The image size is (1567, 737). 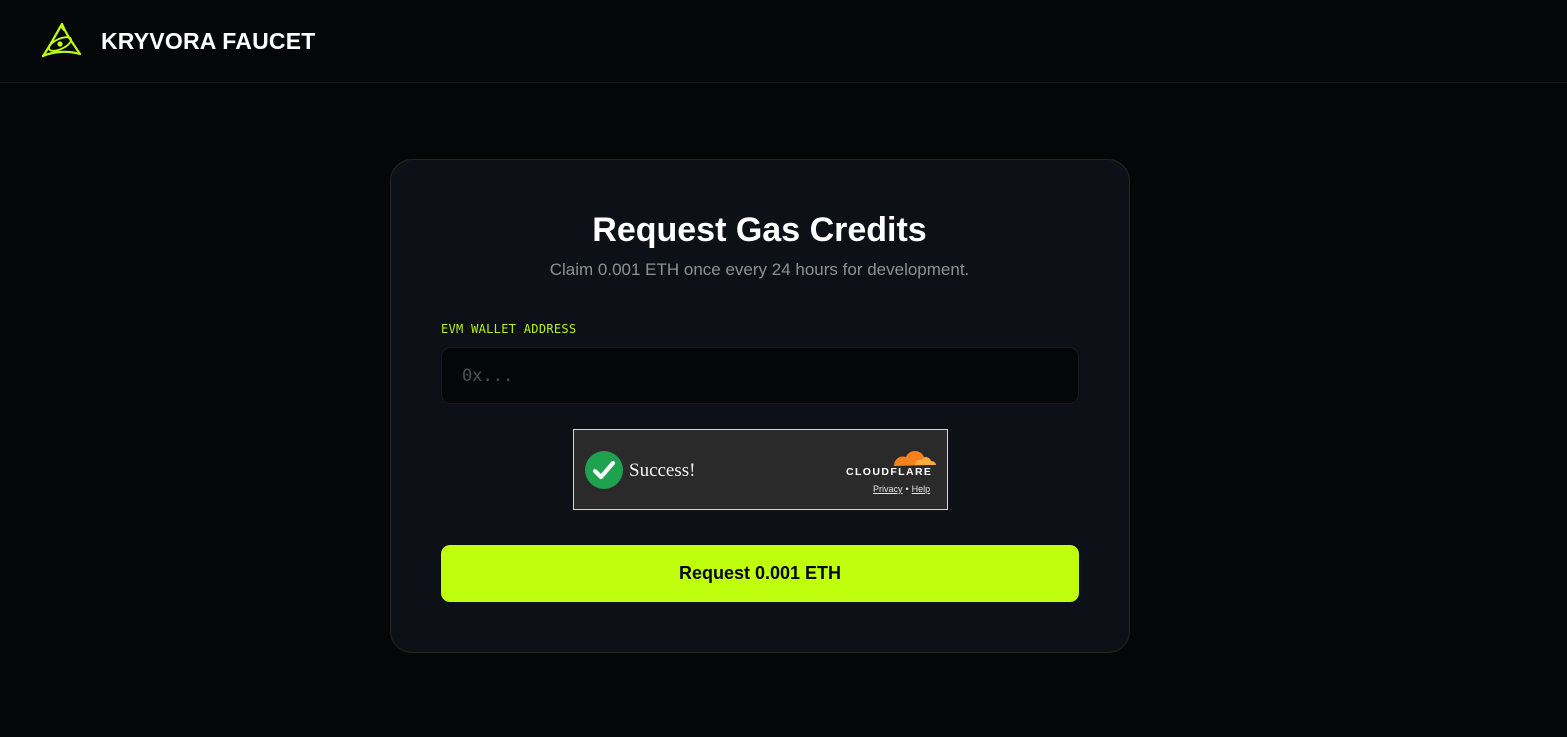 I want to click on captcha-status-text: Success!, so click(x=662, y=470).